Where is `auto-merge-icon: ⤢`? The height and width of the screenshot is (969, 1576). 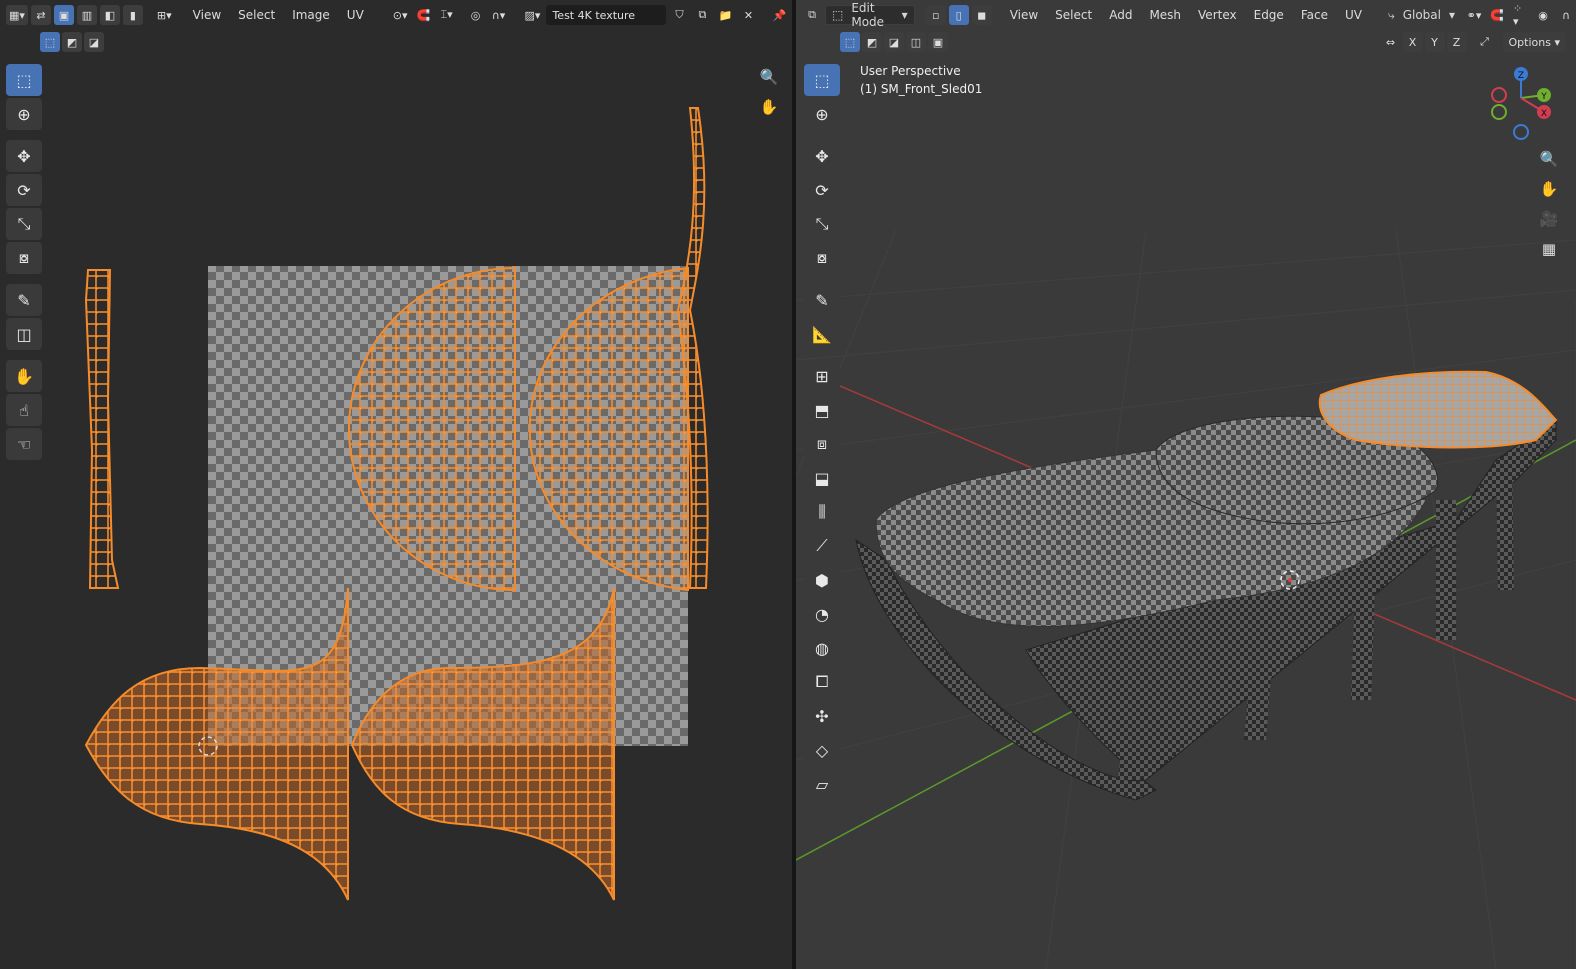
auto-merge-icon: ⤢ is located at coordinates (1485, 42).